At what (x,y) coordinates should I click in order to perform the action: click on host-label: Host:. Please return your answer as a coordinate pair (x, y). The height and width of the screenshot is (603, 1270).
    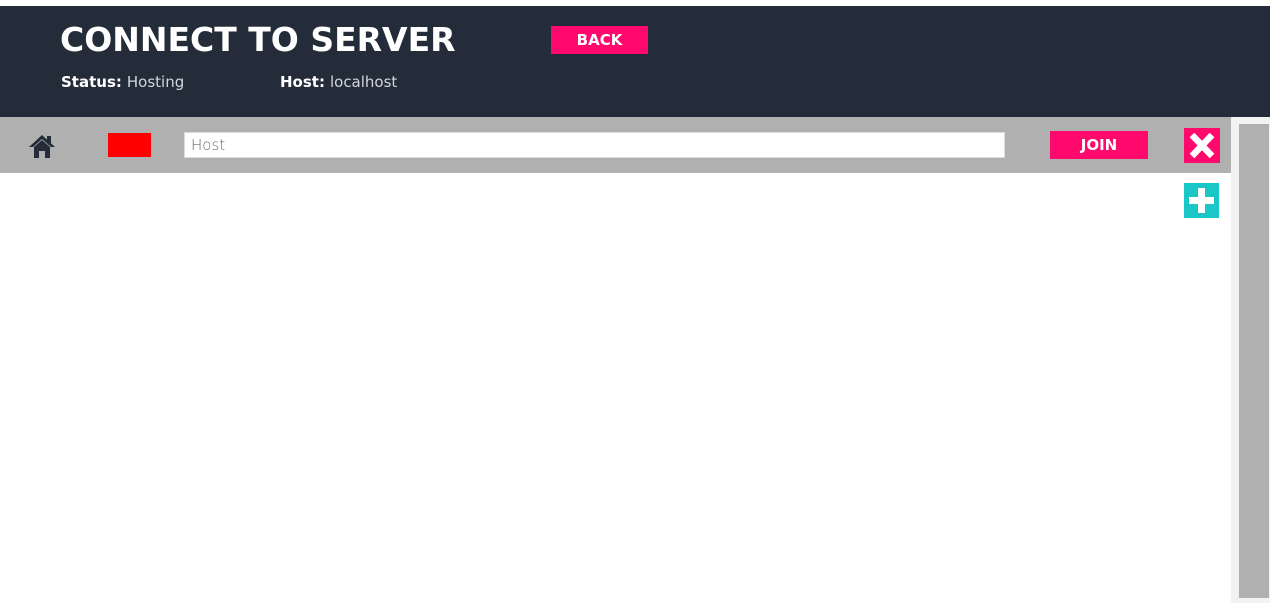
    Looking at the image, I should click on (302, 82).